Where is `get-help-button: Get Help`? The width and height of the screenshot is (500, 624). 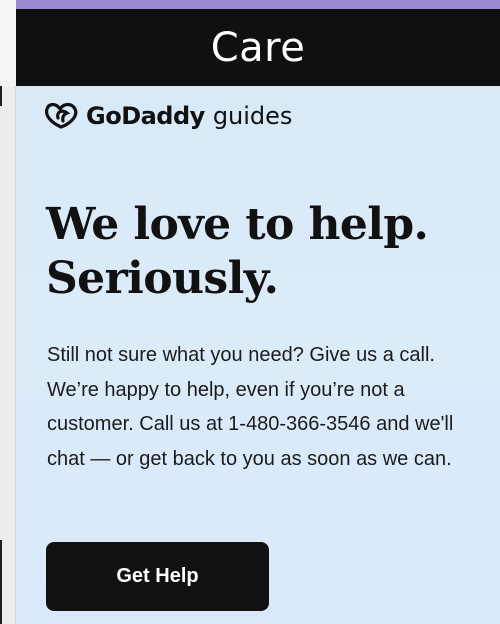
get-help-button: Get Help is located at coordinates (157, 576).